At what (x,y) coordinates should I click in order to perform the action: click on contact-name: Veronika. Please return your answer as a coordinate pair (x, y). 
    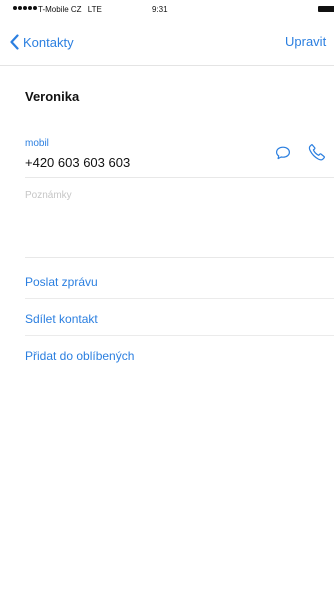
    Looking at the image, I should click on (52, 96).